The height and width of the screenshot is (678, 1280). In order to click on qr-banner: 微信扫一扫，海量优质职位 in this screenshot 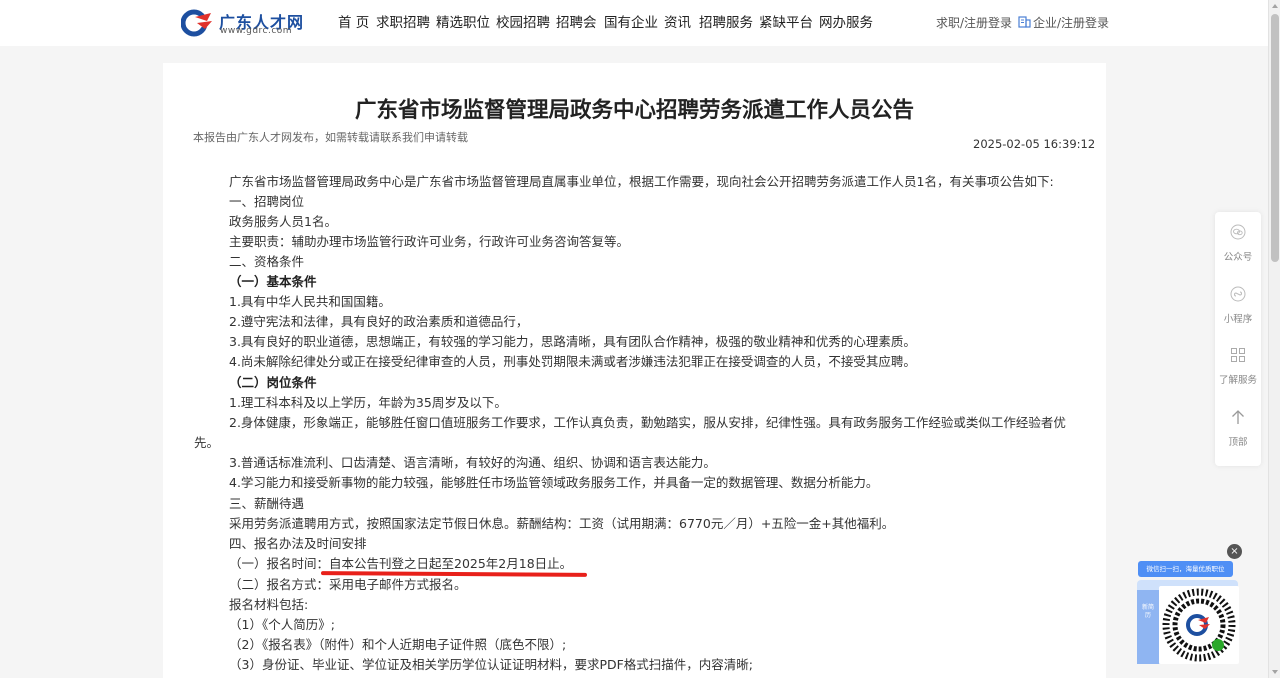, I will do `click(1185, 569)`.